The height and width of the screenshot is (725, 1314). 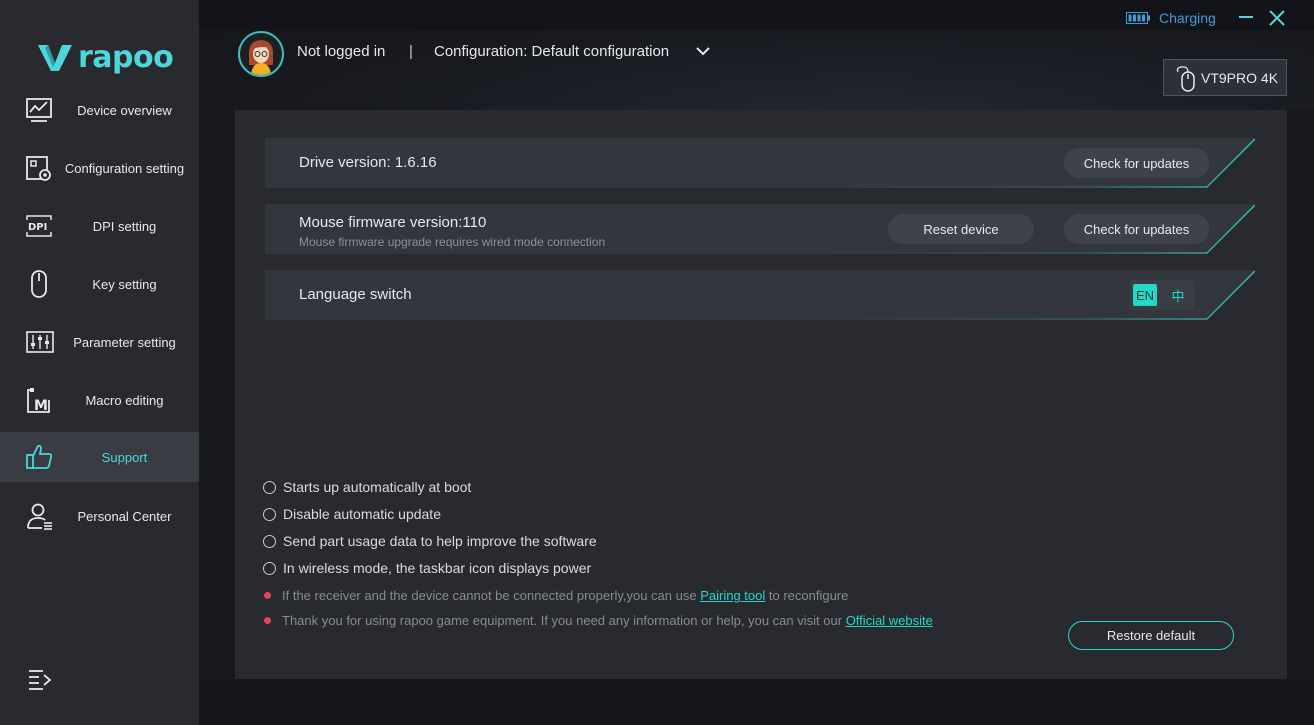 What do you see at coordinates (393, 222) in the screenshot?
I see `firmware-version-label: Mouse firmware version:110` at bounding box center [393, 222].